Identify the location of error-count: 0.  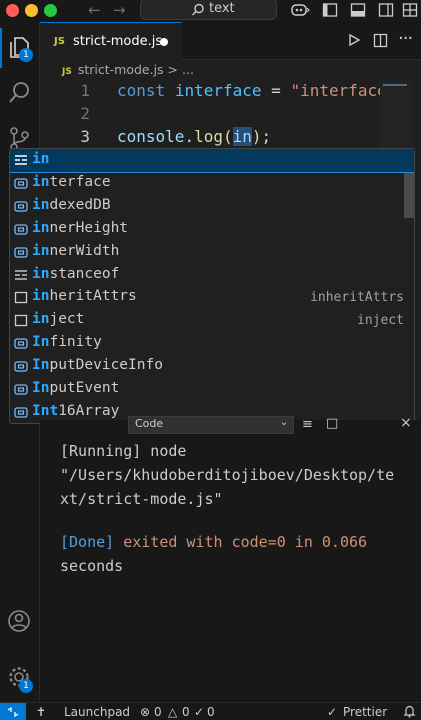
(158, 712).